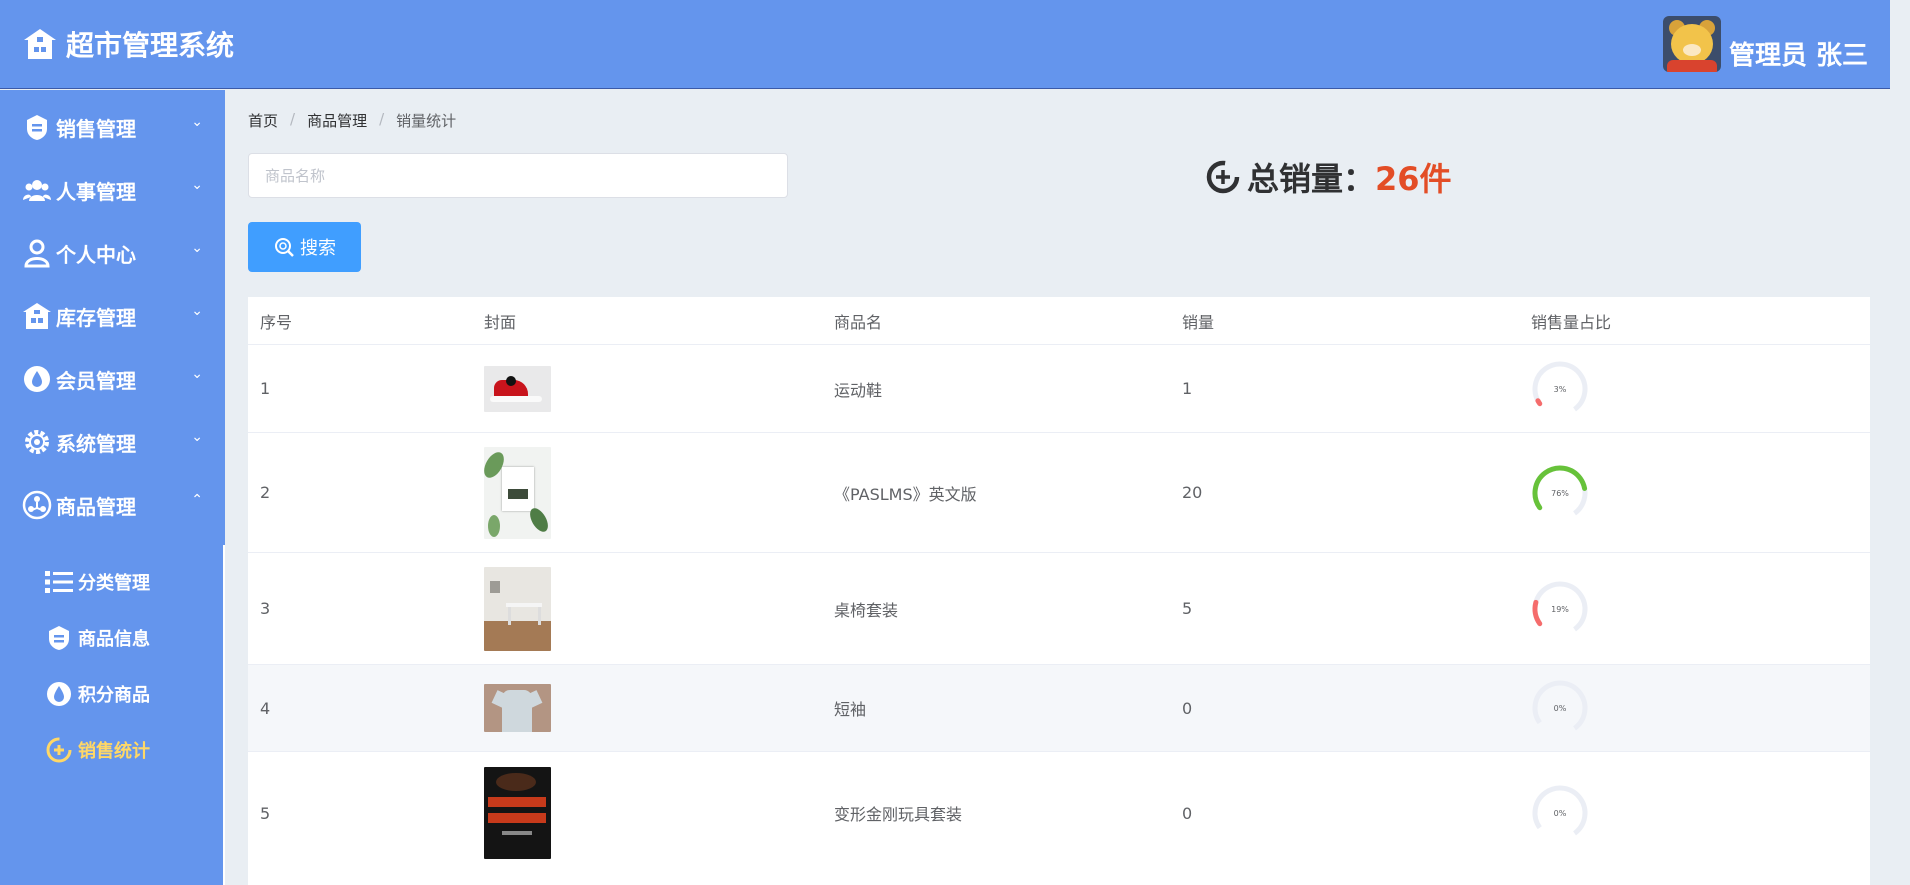 Image resolution: width=1910 pixels, height=885 pixels. I want to click on sidebar-item-label: 分类管理, so click(114, 583).